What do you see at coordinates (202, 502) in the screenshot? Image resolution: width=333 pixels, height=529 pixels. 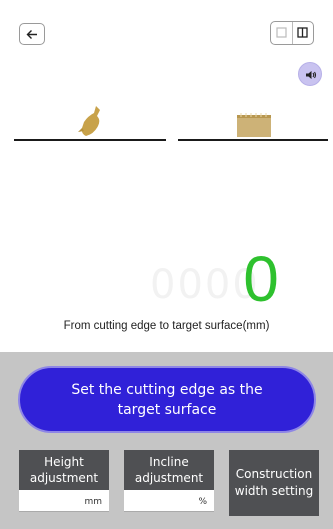 I see `incline-adjustment-unit: %` at bounding box center [202, 502].